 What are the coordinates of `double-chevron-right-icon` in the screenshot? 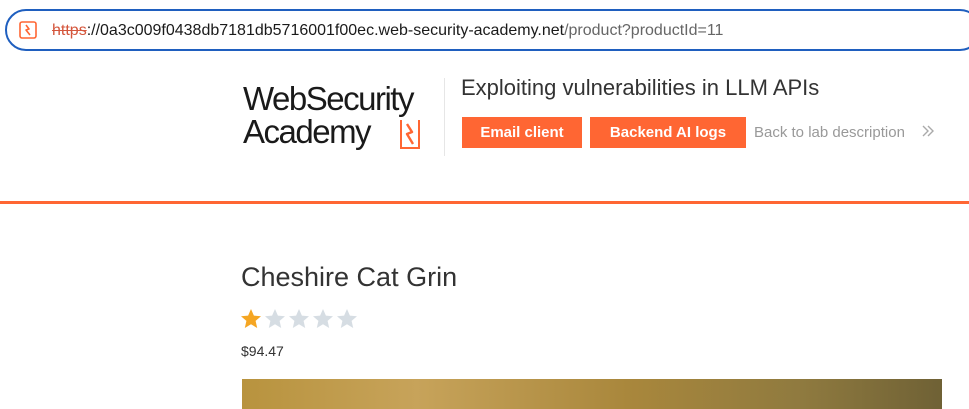 It's located at (928, 131).